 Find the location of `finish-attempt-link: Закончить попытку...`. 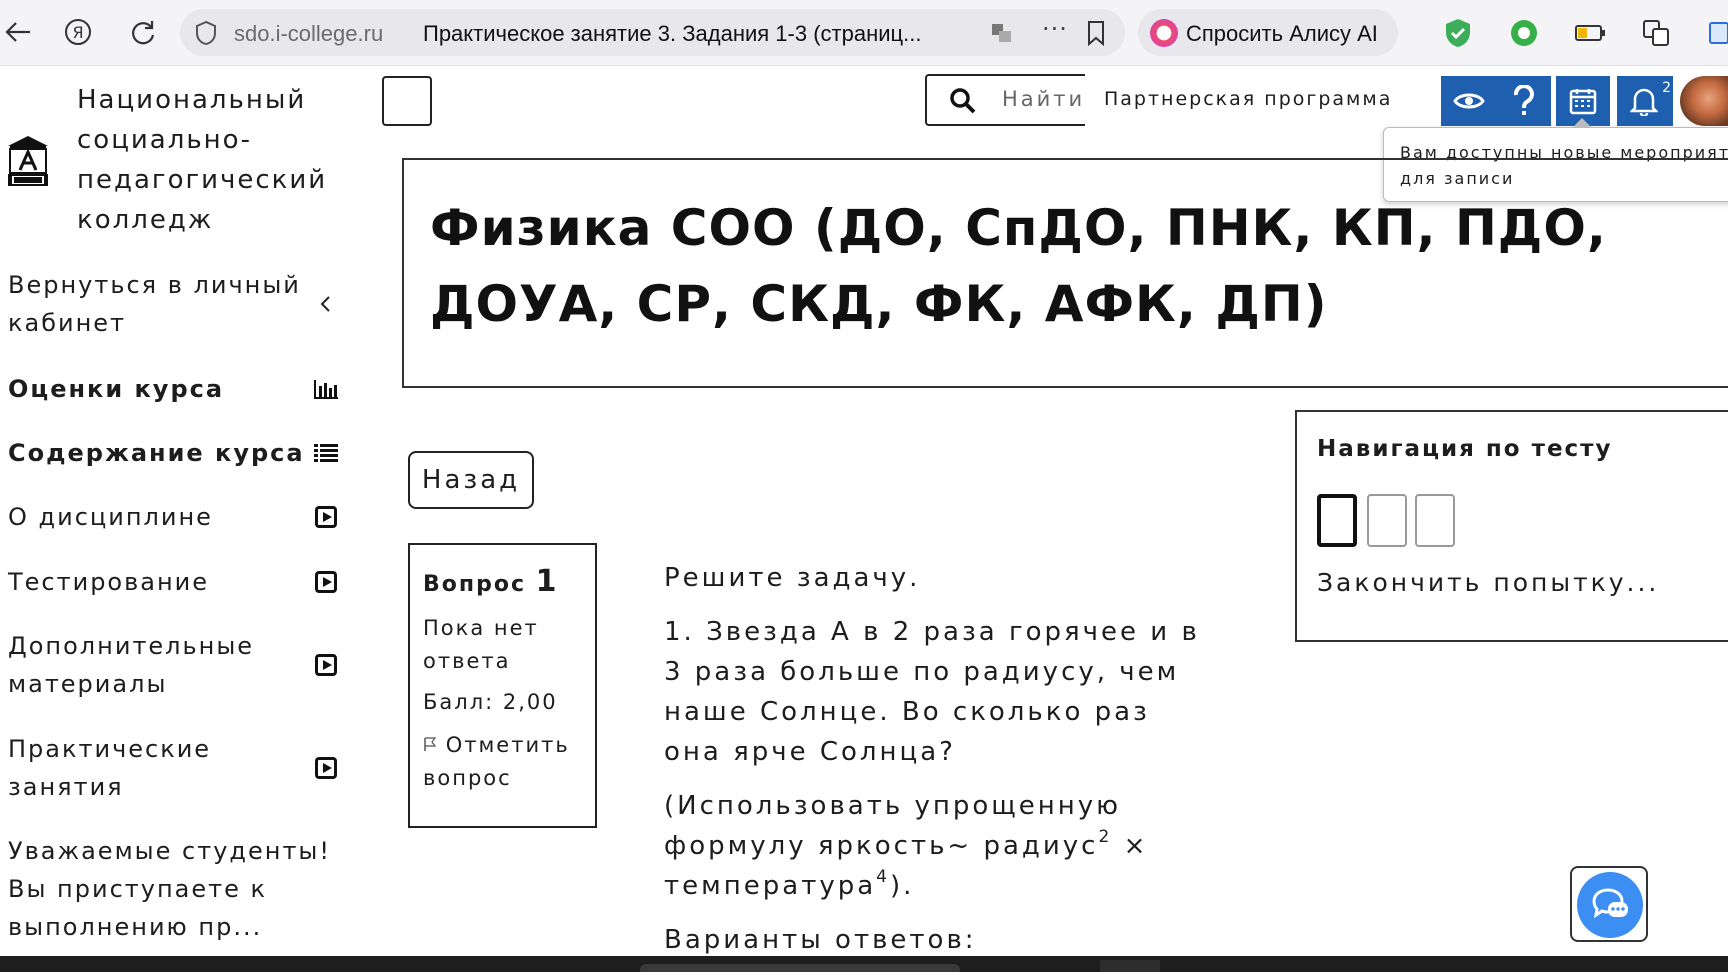

finish-attempt-link: Закончить попытку... is located at coordinates (1488, 582).